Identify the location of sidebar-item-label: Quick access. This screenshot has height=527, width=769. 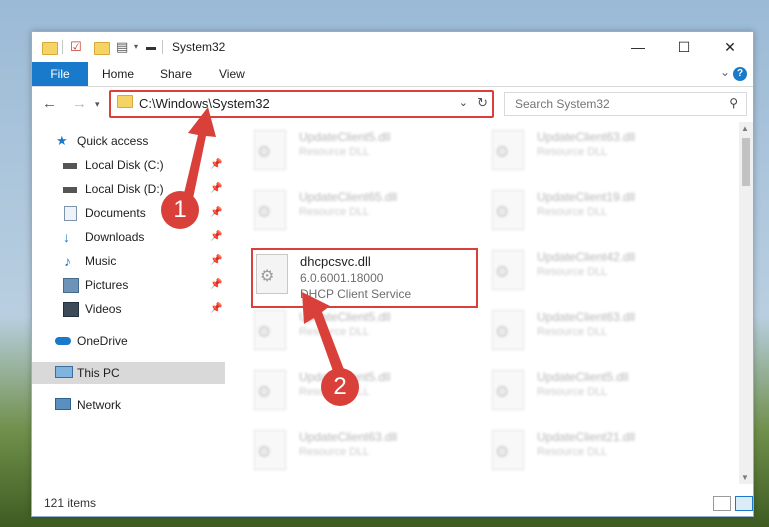
(113, 141).